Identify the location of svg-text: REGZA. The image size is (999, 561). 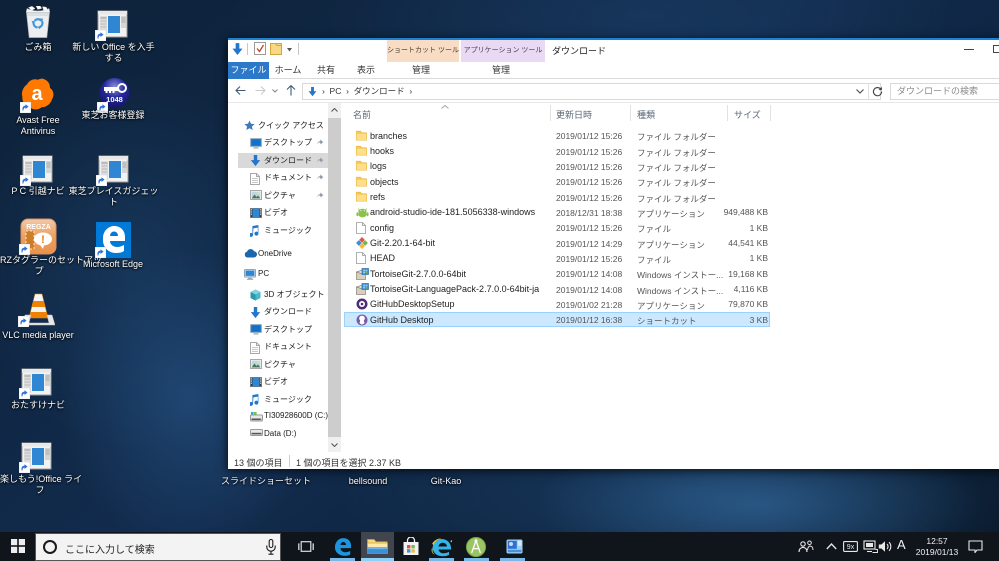
(38, 227).